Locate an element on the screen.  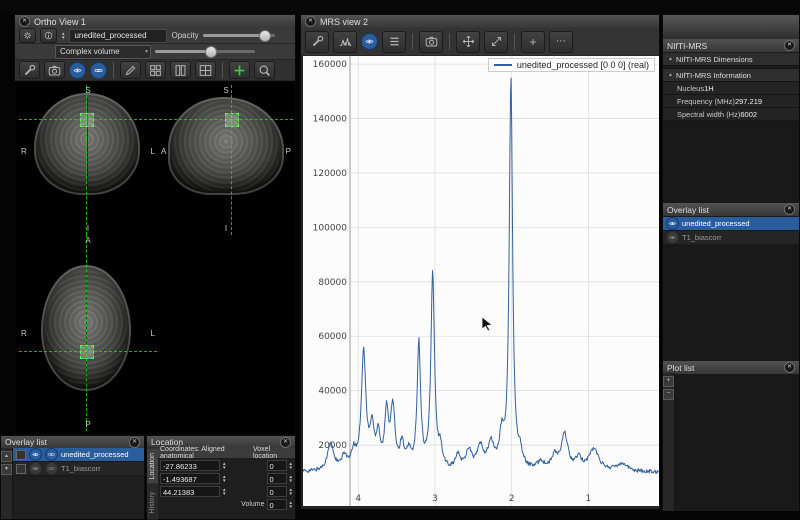
world-z-spinner: ▲ ▼ is located at coordinates (224, 491).